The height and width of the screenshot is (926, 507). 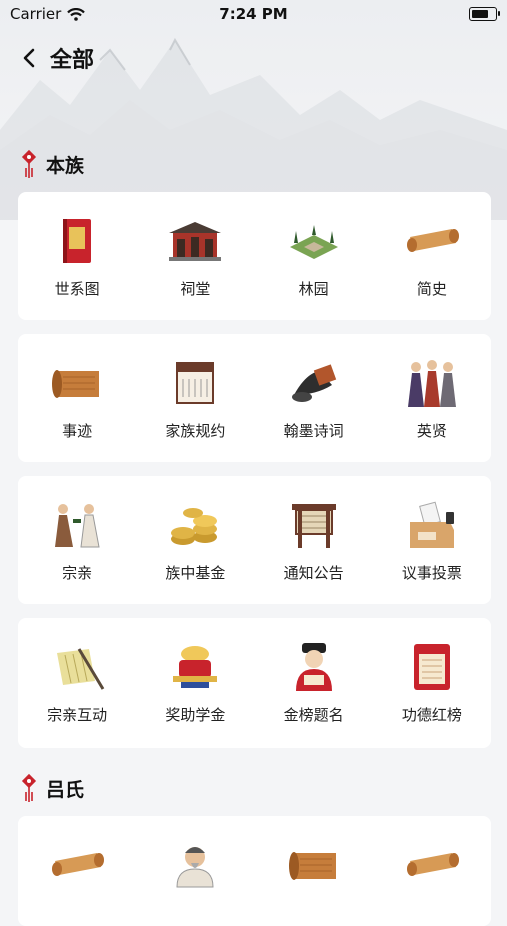 What do you see at coordinates (253, 14) in the screenshot?
I see `status-bar: Carrier 7:24 PM` at bounding box center [253, 14].